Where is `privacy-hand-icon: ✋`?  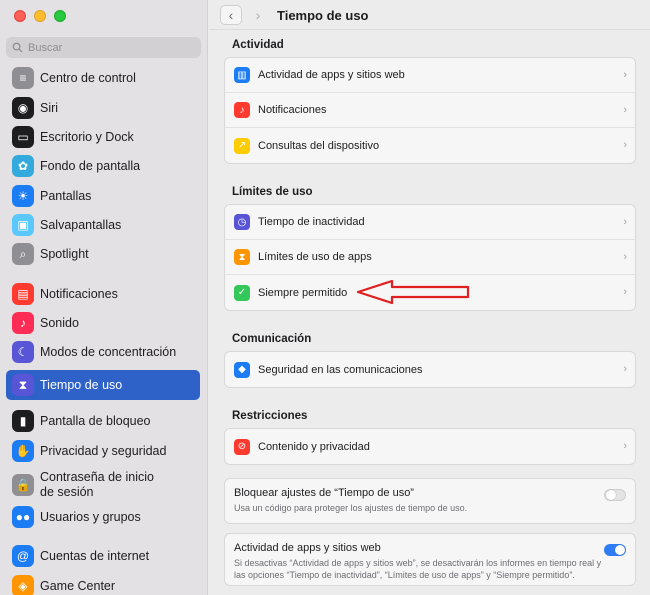
privacy-hand-icon: ✋ is located at coordinates (23, 451).